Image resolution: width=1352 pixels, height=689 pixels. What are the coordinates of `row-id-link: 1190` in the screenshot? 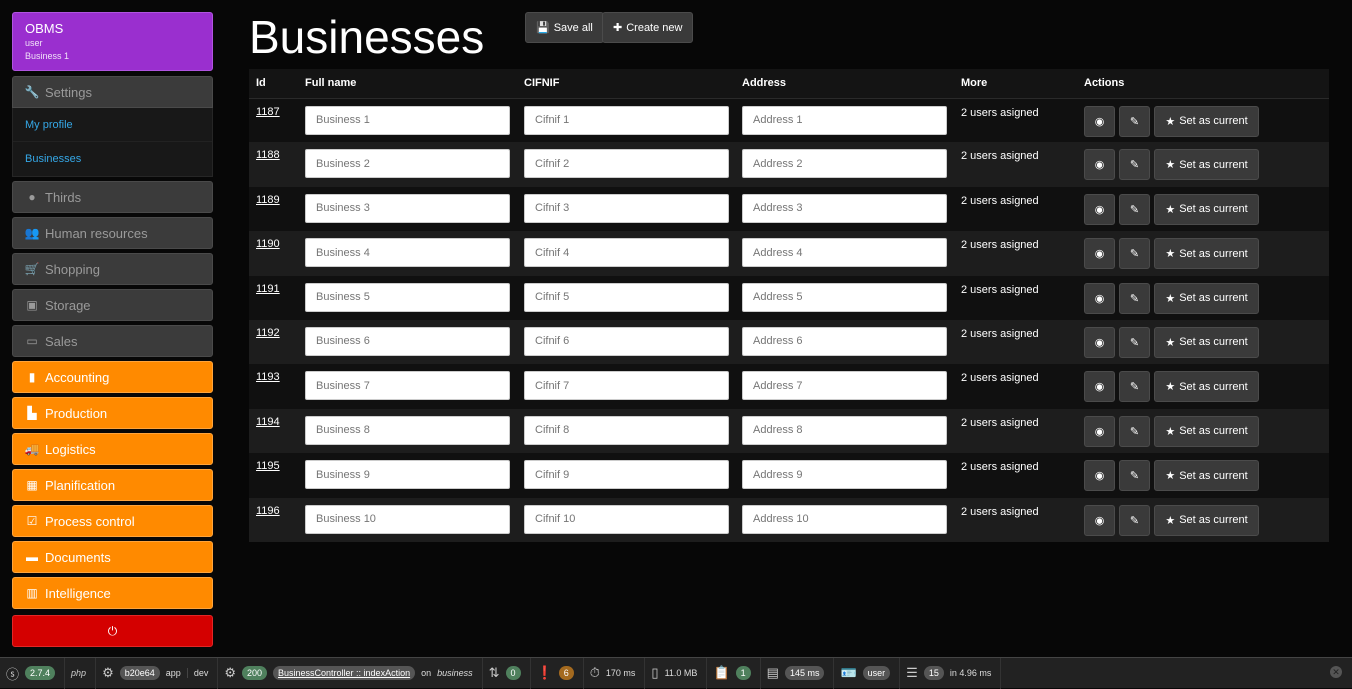 It's located at (268, 244).